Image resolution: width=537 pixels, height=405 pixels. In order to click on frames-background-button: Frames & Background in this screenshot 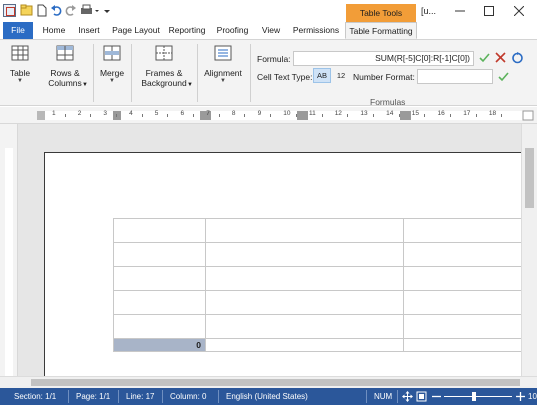, I will do `click(164, 66)`.